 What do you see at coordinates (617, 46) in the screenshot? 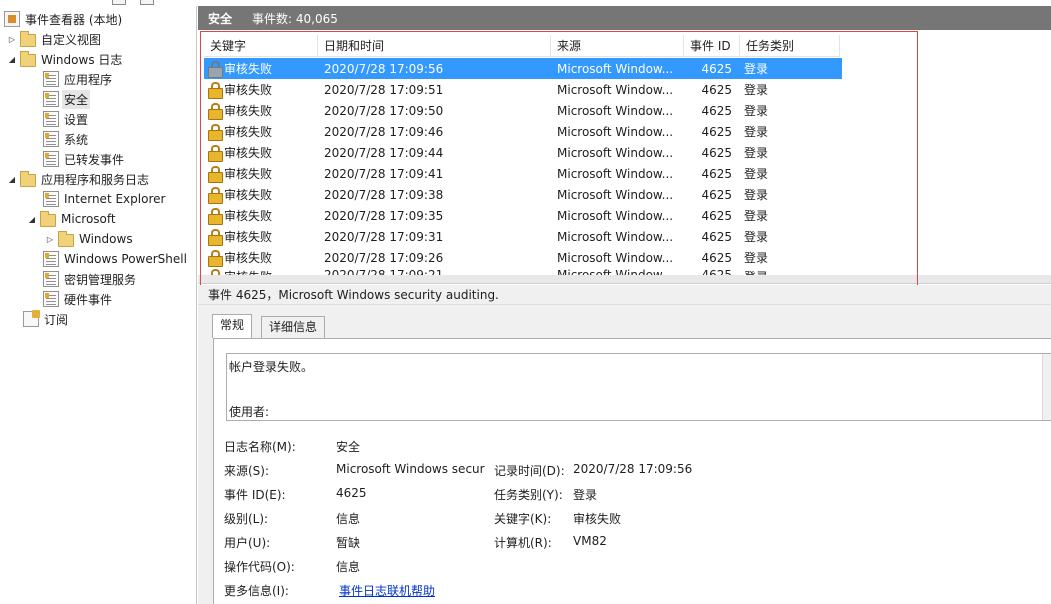
I see `column-source: 来源` at bounding box center [617, 46].